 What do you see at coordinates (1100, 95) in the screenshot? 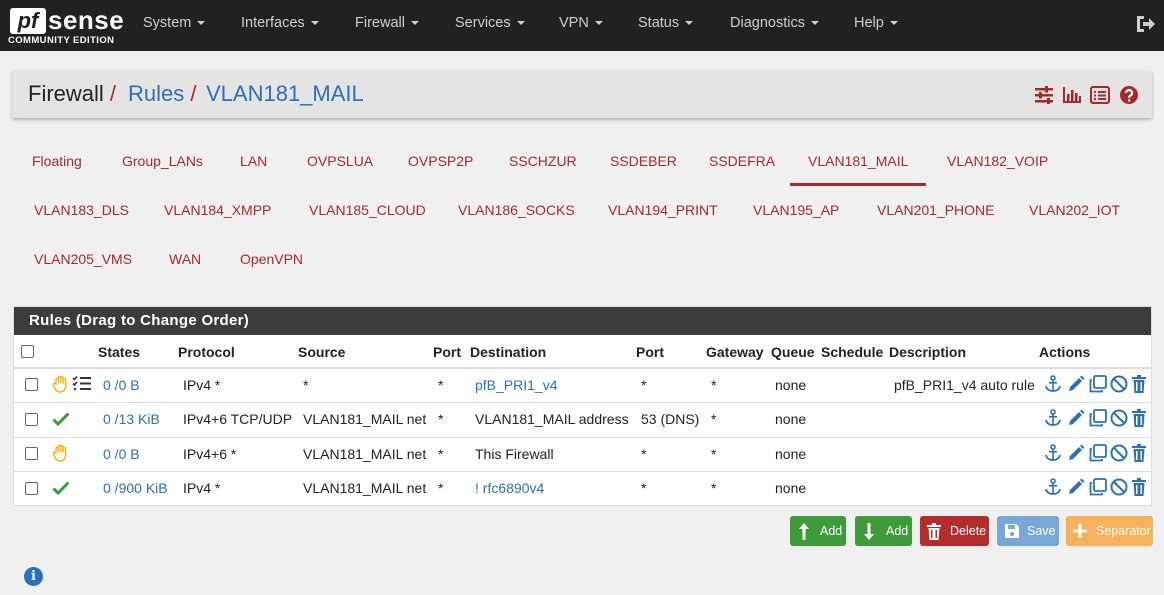
I see `list-icon` at bounding box center [1100, 95].